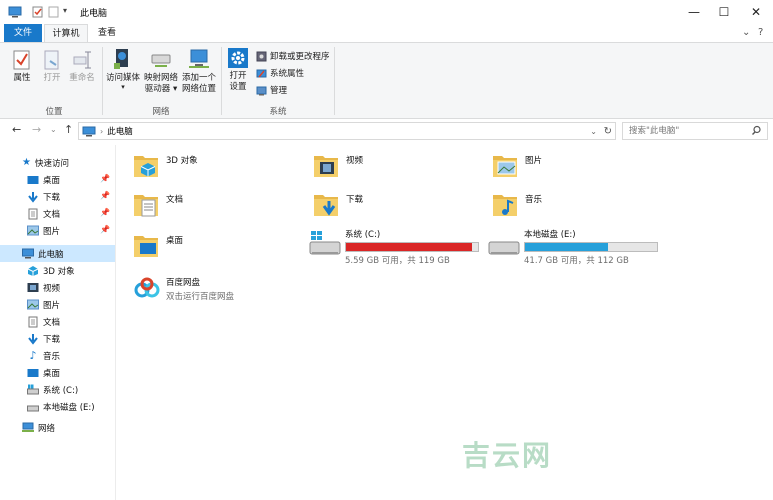 This screenshot has height=500, width=773. I want to click on drive-e-usage-bar, so click(591, 247).